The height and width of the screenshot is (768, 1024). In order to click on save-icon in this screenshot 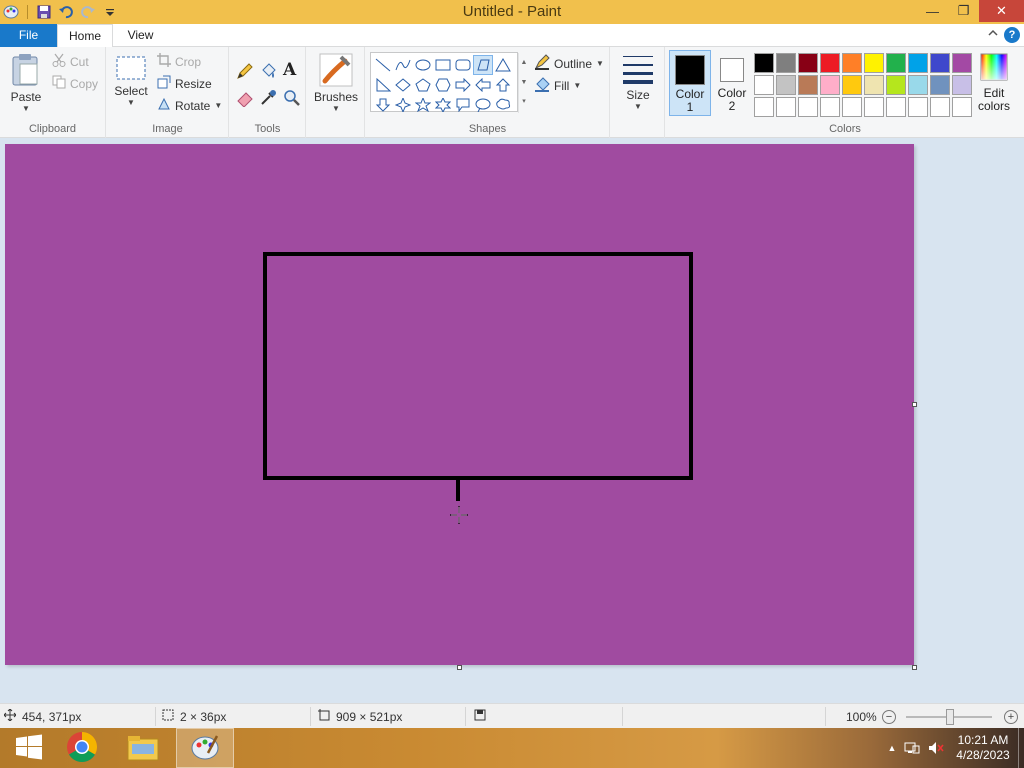, I will do `click(44, 12)`.